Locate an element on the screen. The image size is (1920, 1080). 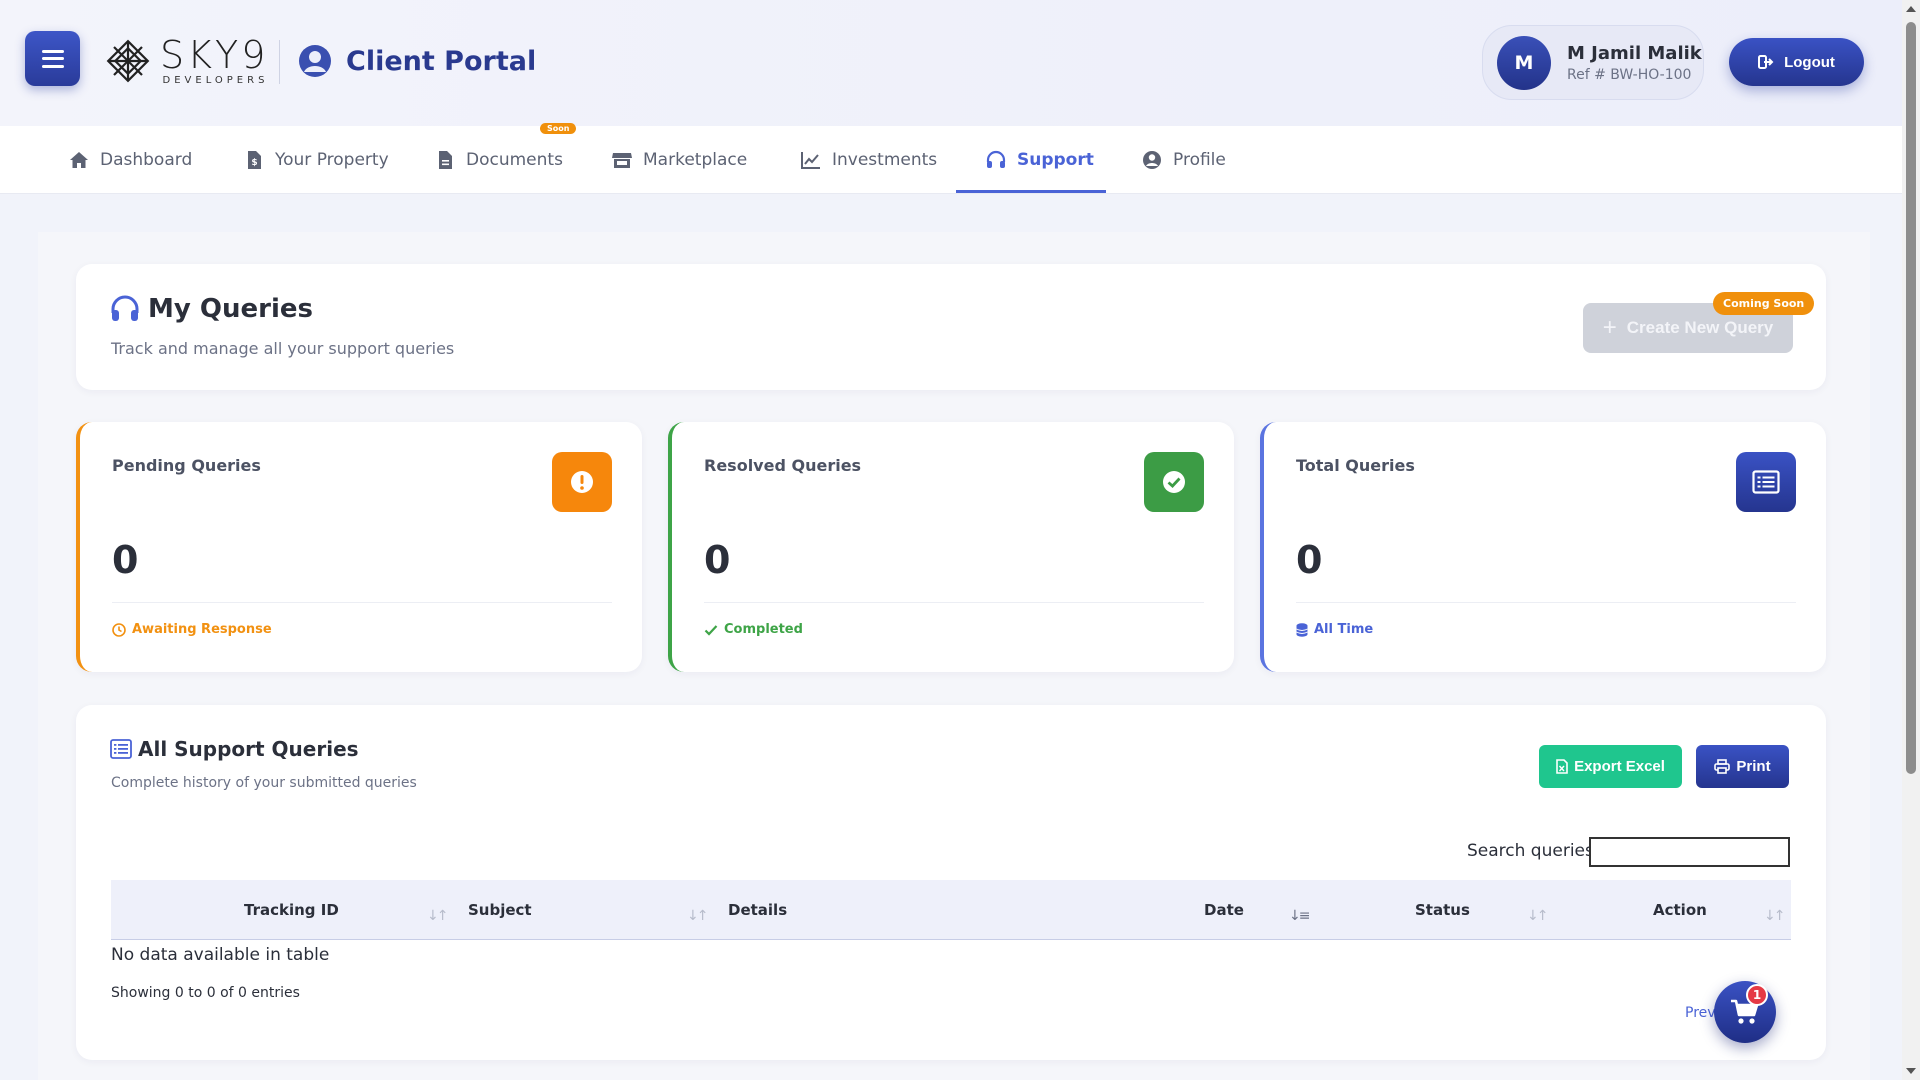
scroll-down-arrow is located at coordinates (1911, 1071).